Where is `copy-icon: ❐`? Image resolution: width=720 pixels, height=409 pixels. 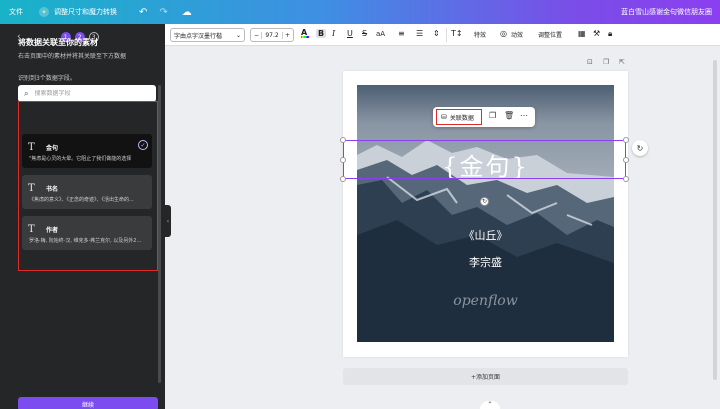 copy-icon: ❐ is located at coordinates (492, 115).